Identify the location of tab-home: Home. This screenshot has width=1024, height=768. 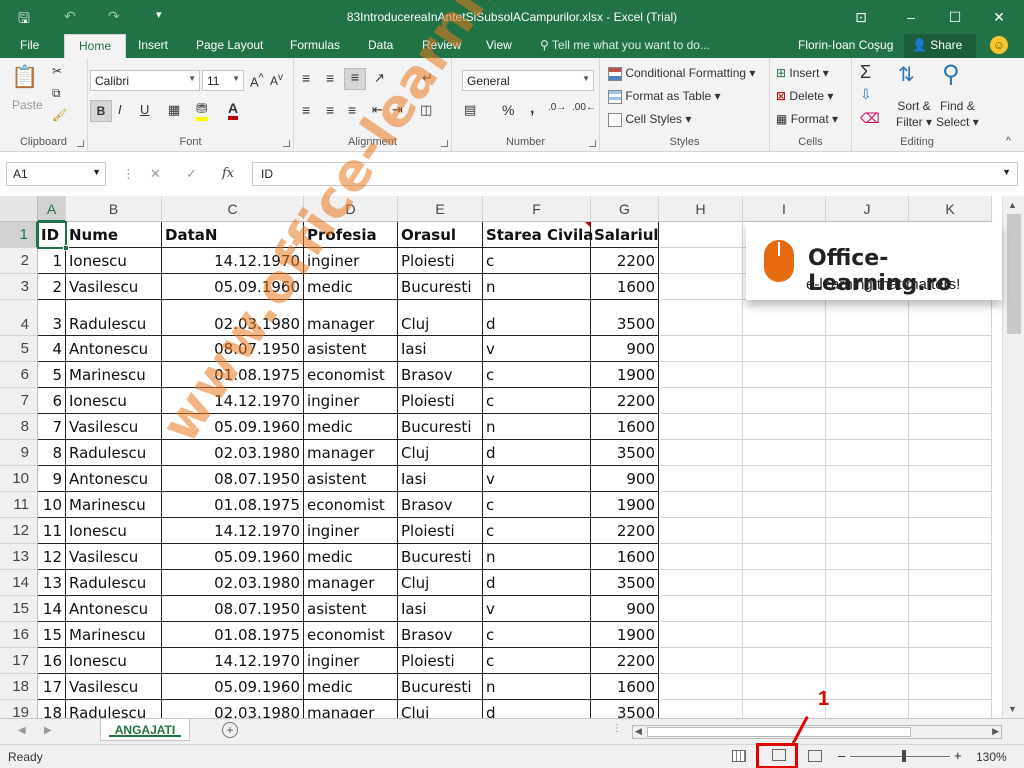
(95, 46).